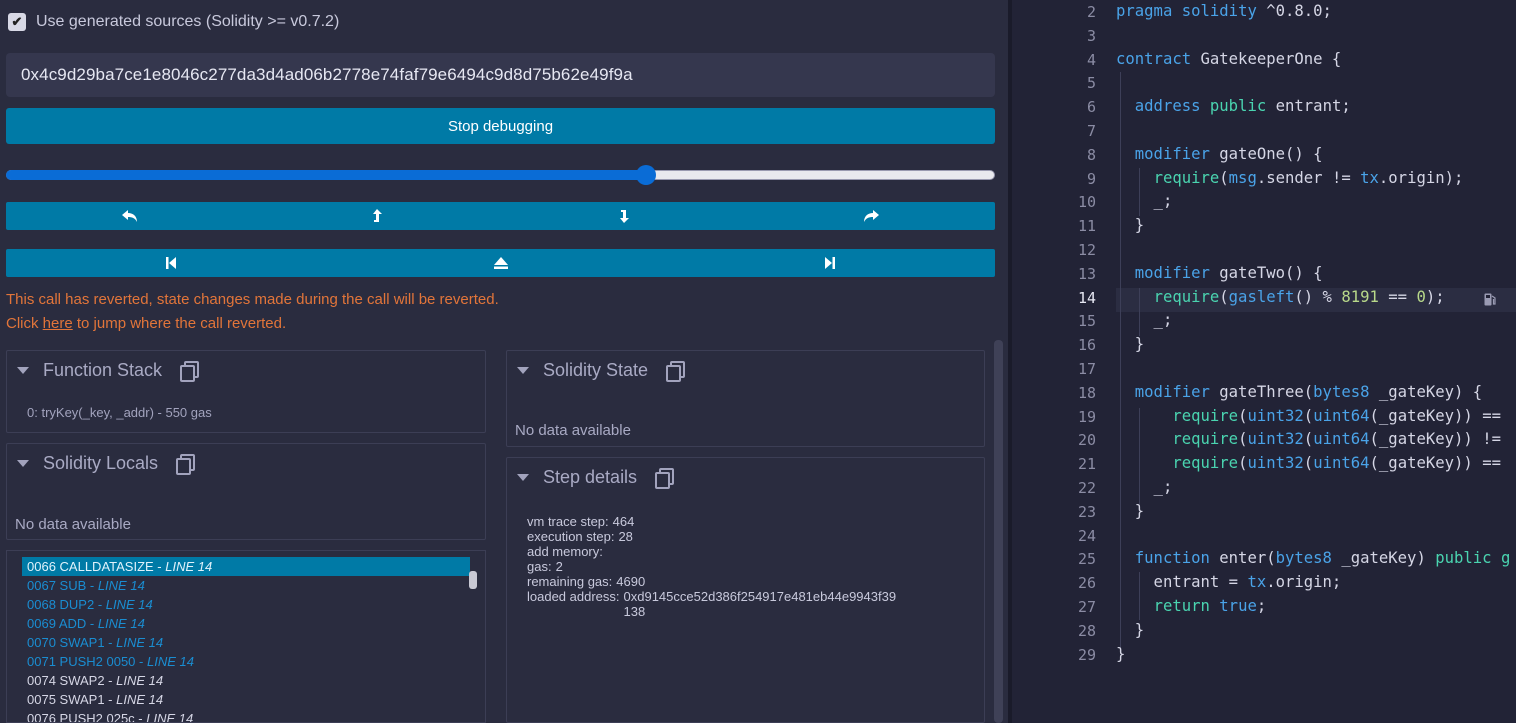 The width and height of the screenshot is (1516, 723). I want to click on code-line: function enter(bytes8 _gateKey) public g, so click(1313, 558).